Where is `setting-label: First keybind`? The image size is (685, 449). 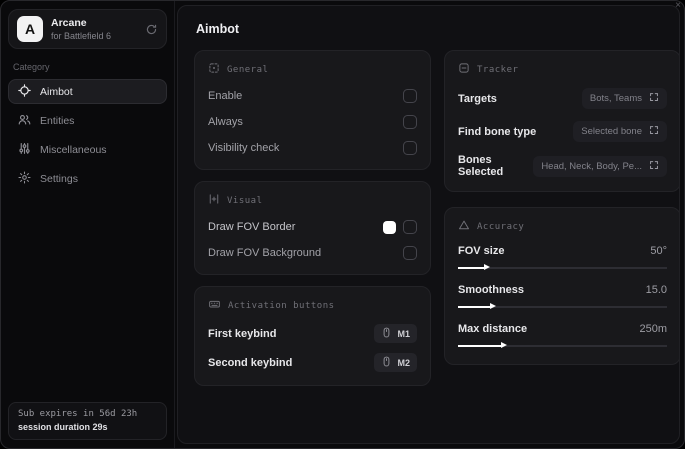
setting-label: First keybind is located at coordinates (242, 333).